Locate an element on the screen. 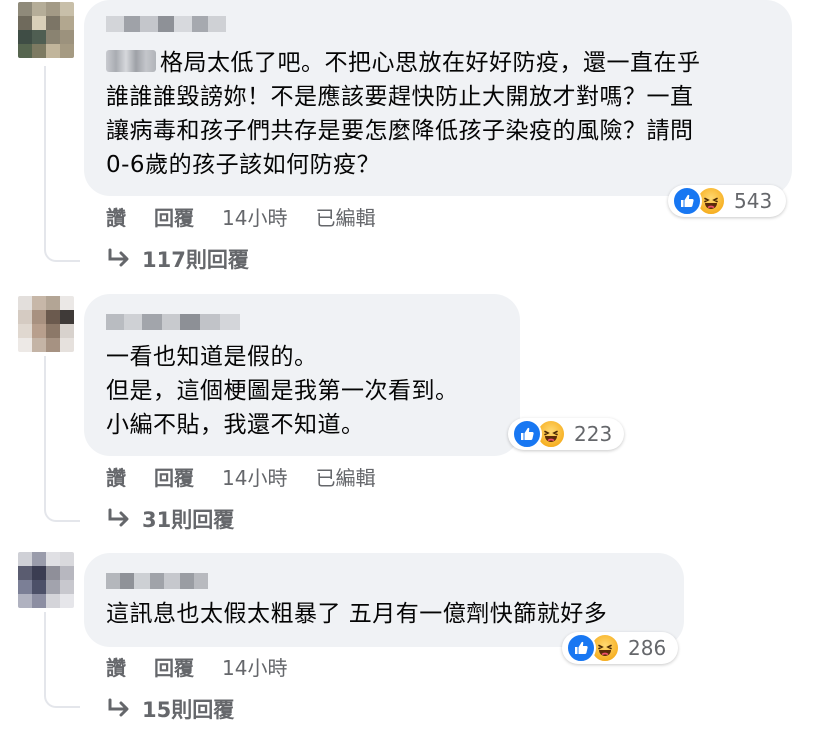  replies-count: 117則回覆 is located at coordinates (195, 260).